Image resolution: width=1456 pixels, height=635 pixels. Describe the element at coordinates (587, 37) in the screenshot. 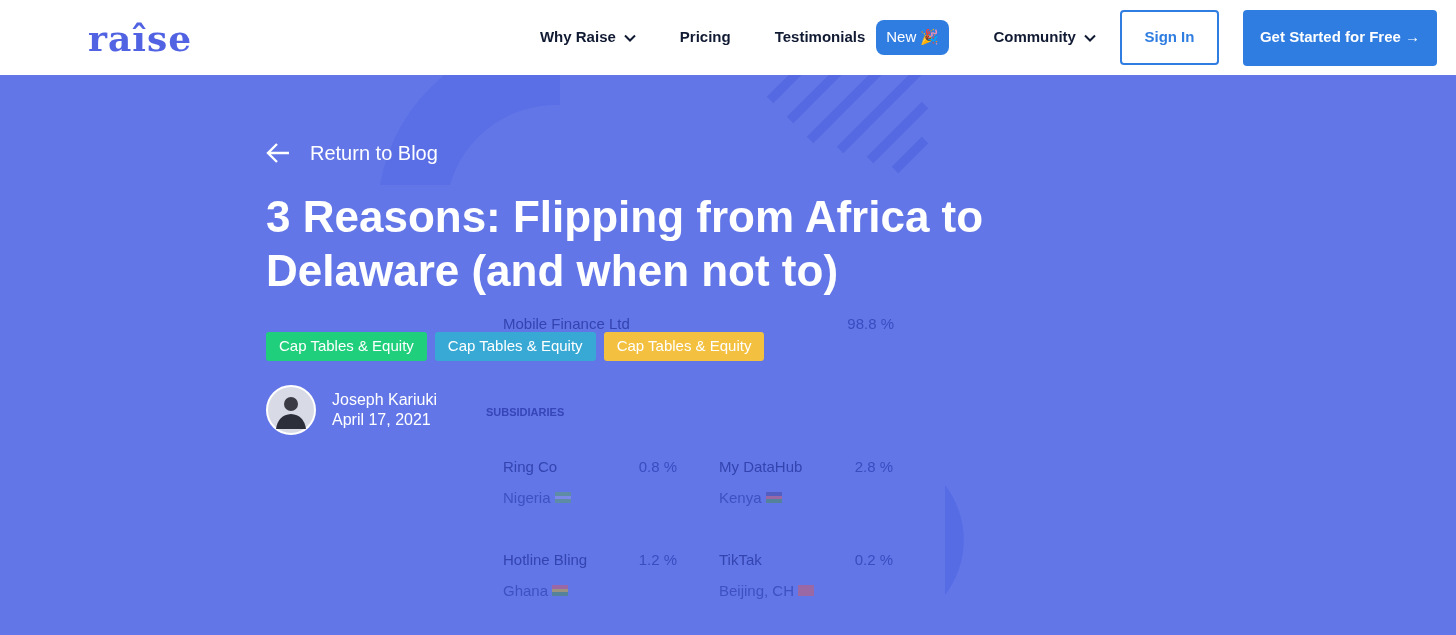

I see `nav-link: Why Raise` at that location.